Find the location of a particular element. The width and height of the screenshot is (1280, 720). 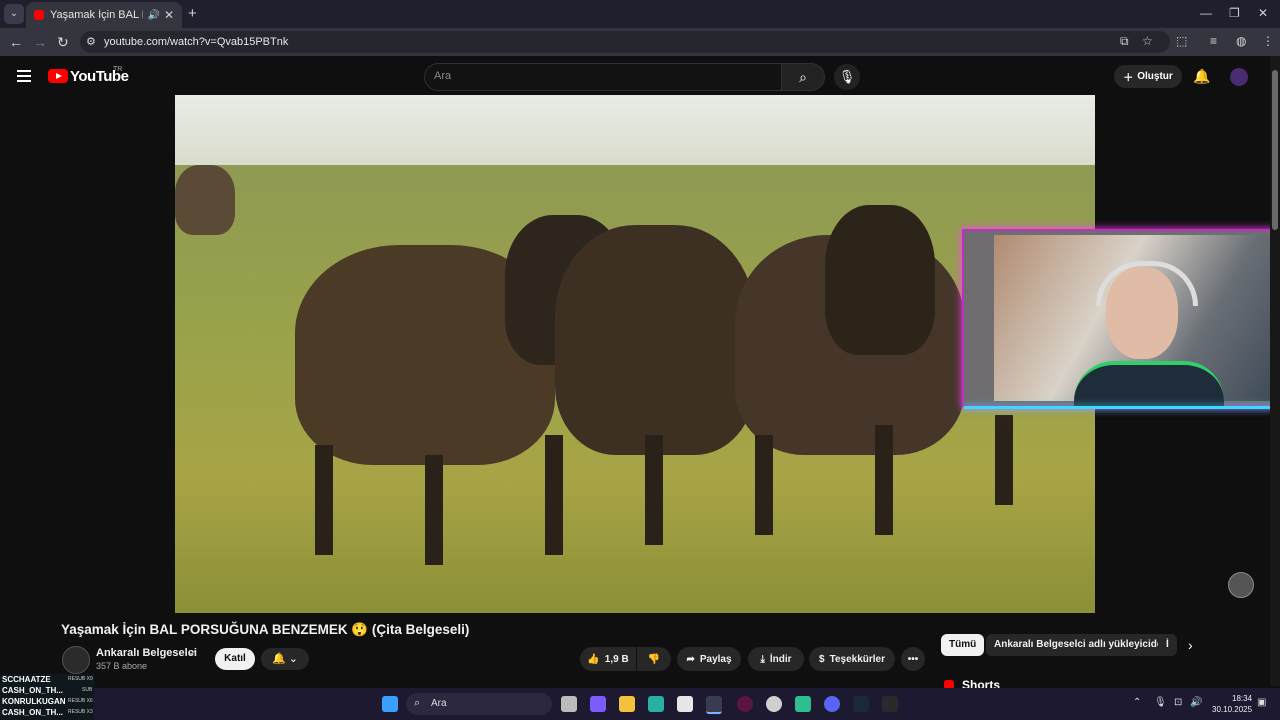

edge-icon is located at coordinates (656, 704).